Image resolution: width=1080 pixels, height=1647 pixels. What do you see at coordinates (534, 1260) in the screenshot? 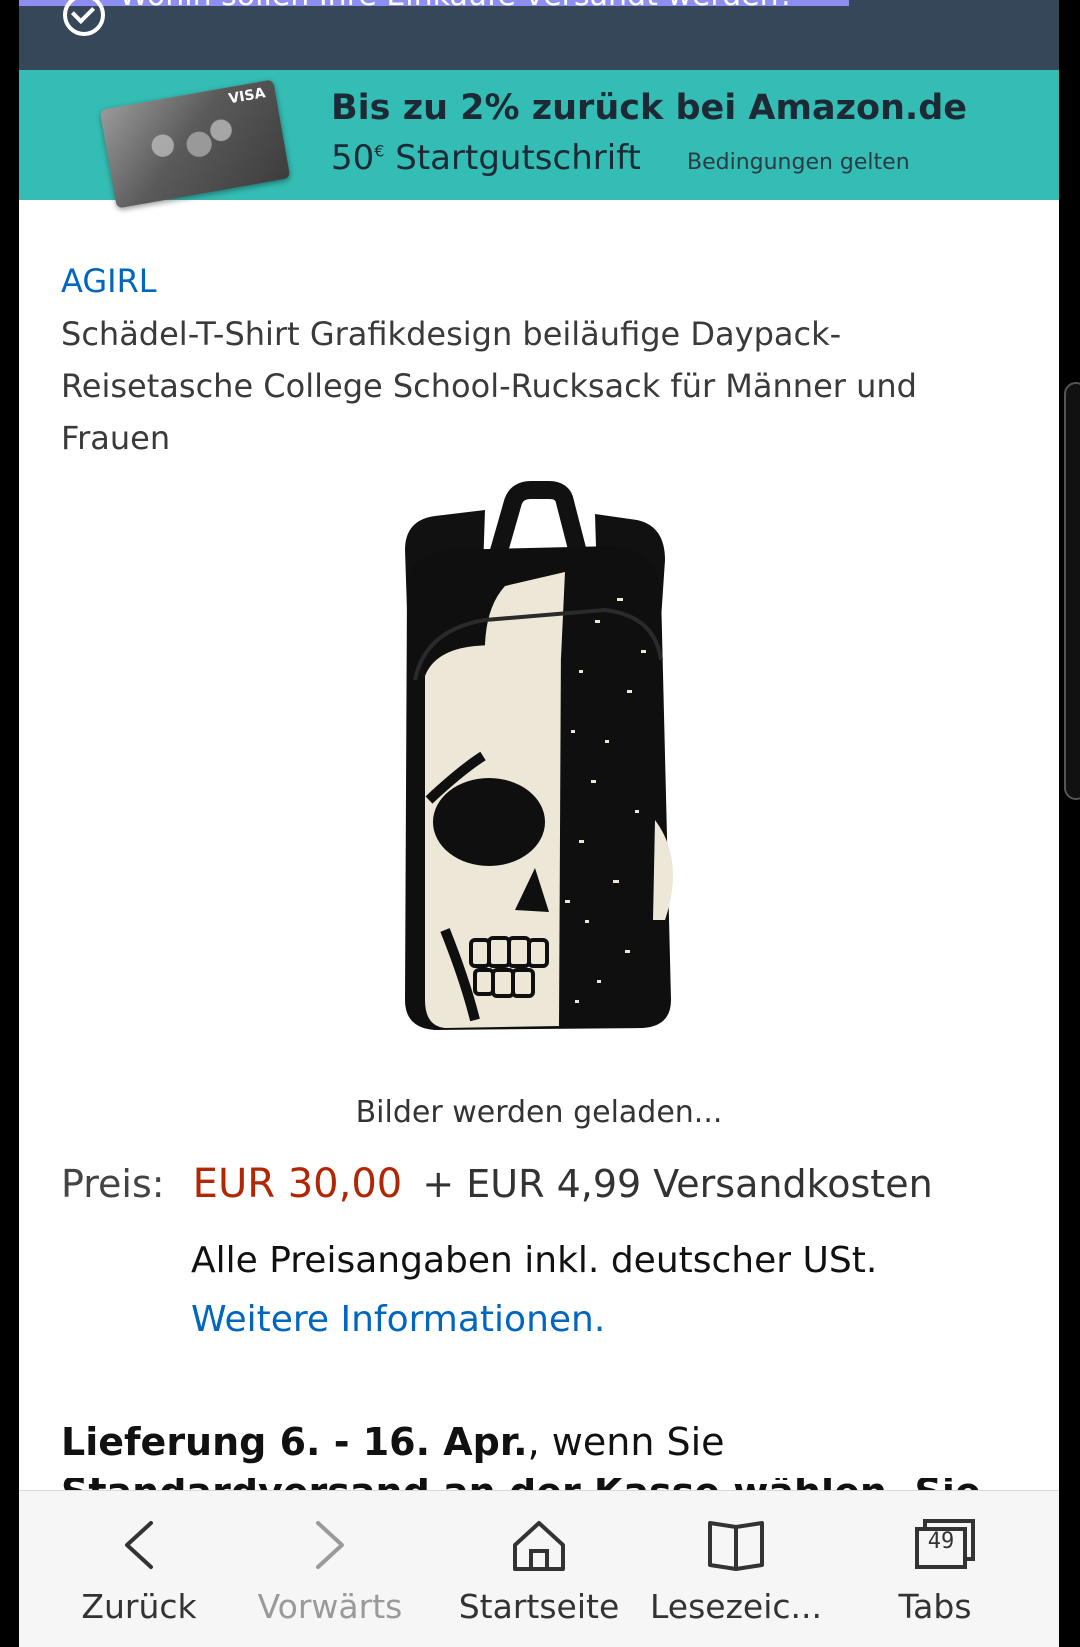
I see `tax-note: Alle Preisangaben inkl. deutscher USt.` at bounding box center [534, 1260].